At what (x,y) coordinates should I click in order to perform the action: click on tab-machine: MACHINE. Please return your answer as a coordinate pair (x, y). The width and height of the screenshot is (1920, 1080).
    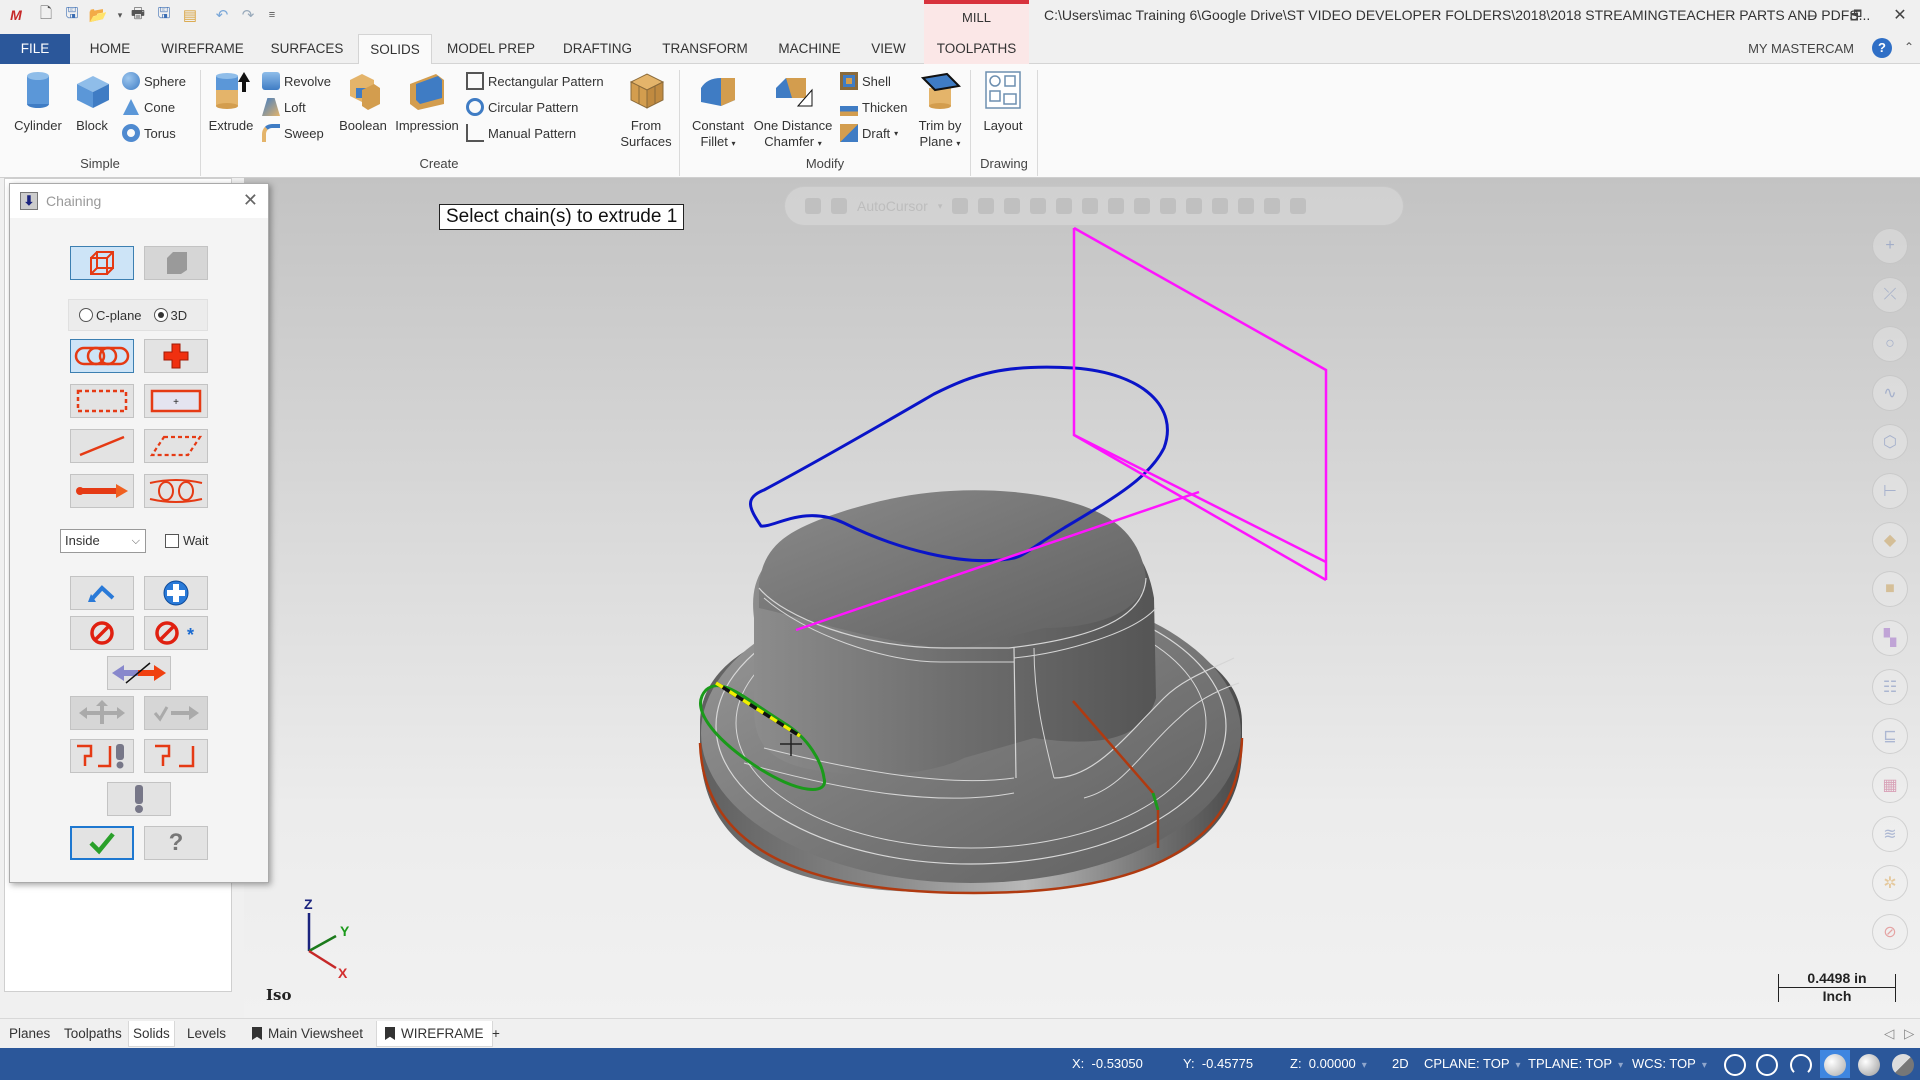
    Looking at the image, I should click on (809, 49).